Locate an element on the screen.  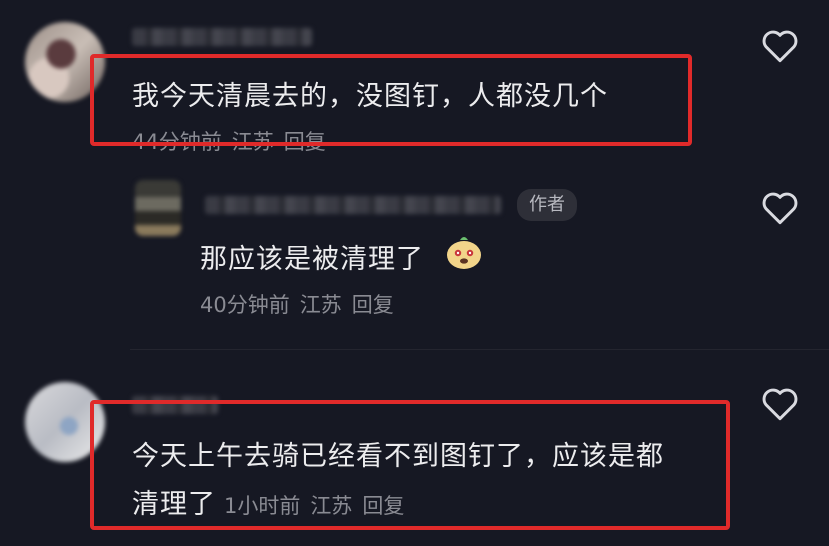
comment-meta: 40分钟前 江苏 回复 is located at coordinates (302, 304).